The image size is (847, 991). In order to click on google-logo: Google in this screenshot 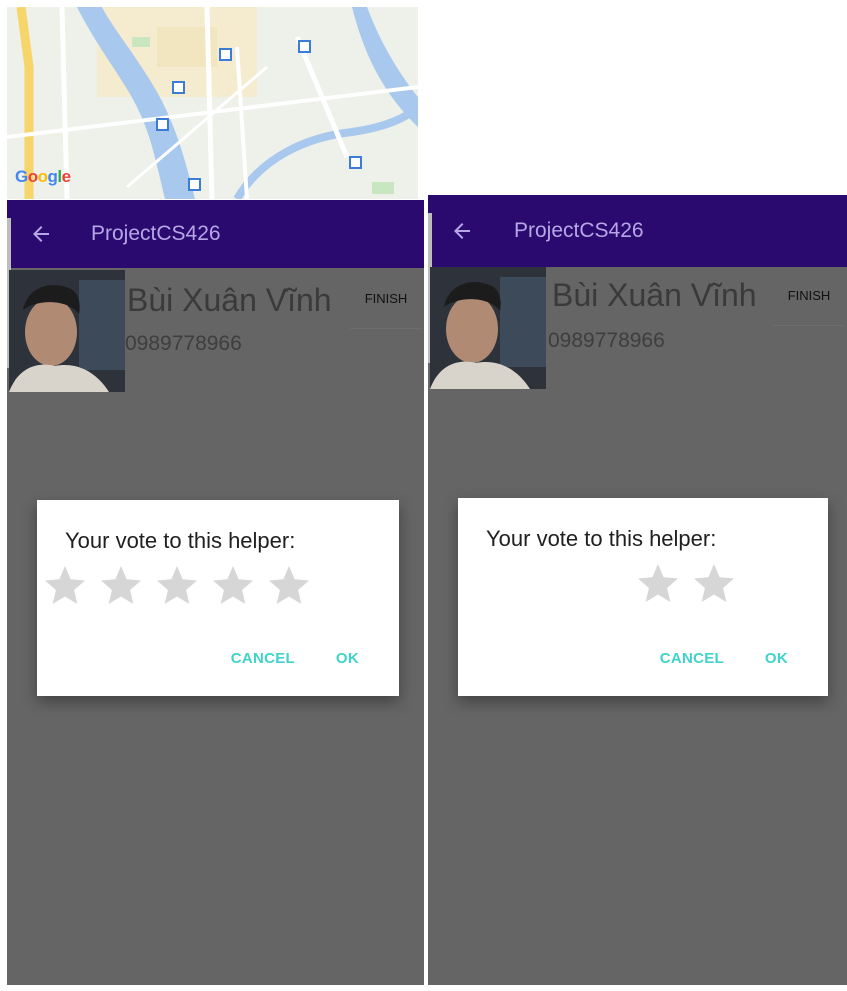, I will do `click(43, 176)`.